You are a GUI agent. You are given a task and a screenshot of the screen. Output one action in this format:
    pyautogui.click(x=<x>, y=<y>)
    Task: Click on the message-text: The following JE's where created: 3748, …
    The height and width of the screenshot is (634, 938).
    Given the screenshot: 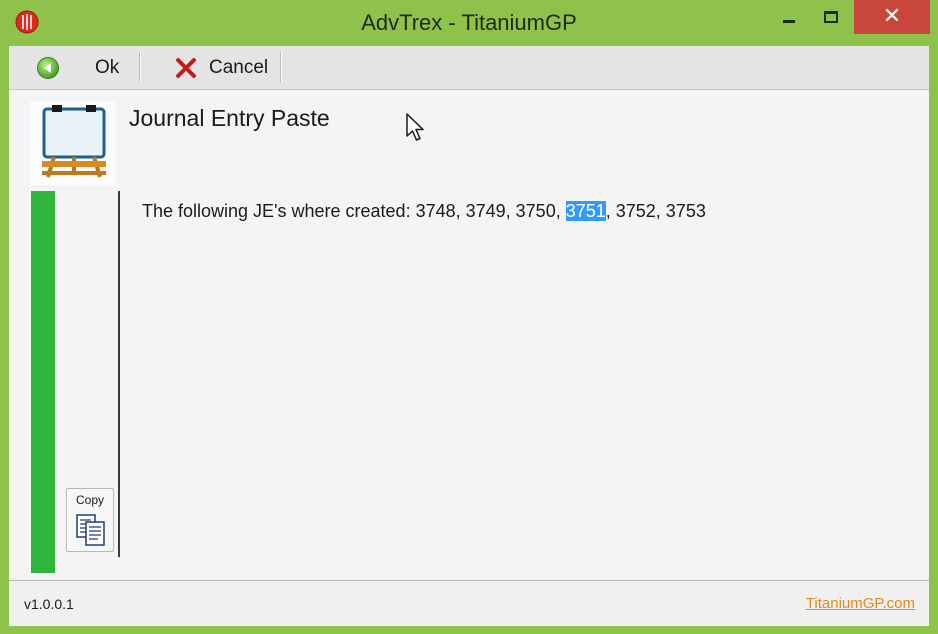 What is the action you would take?
    pyautogui.click(x=354, y=211)
    